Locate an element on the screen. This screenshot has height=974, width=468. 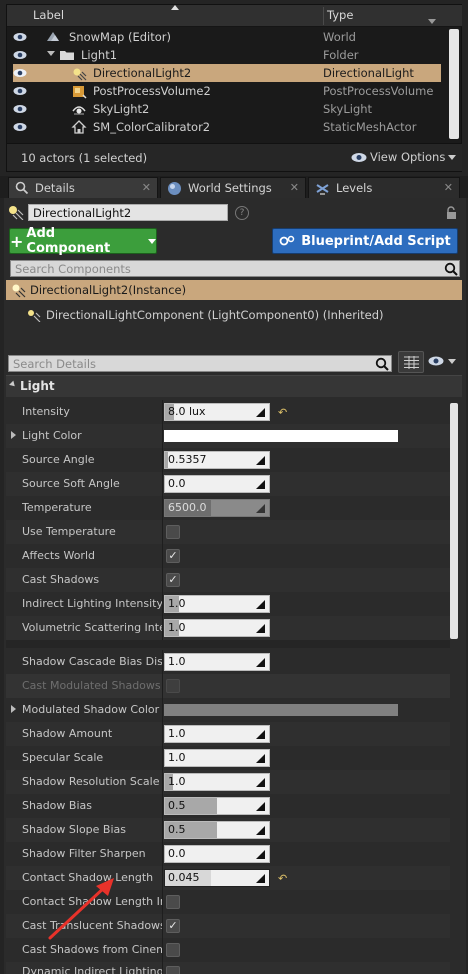
volumetric-scattering-input: 1.0 is located at coordinates (217, 628).